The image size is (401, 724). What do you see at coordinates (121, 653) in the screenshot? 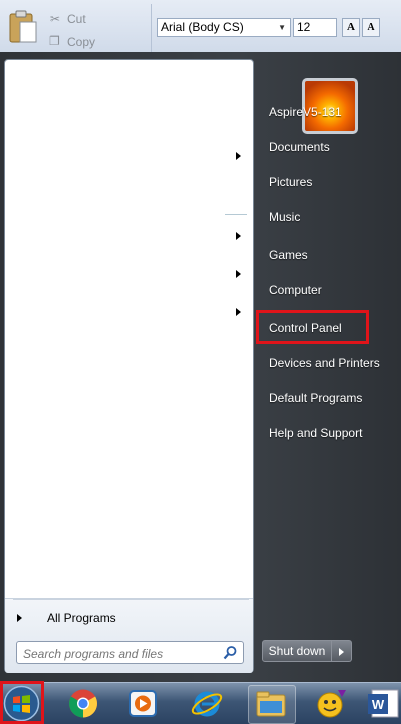
I see `search-input` at bounding box center [121, 653].